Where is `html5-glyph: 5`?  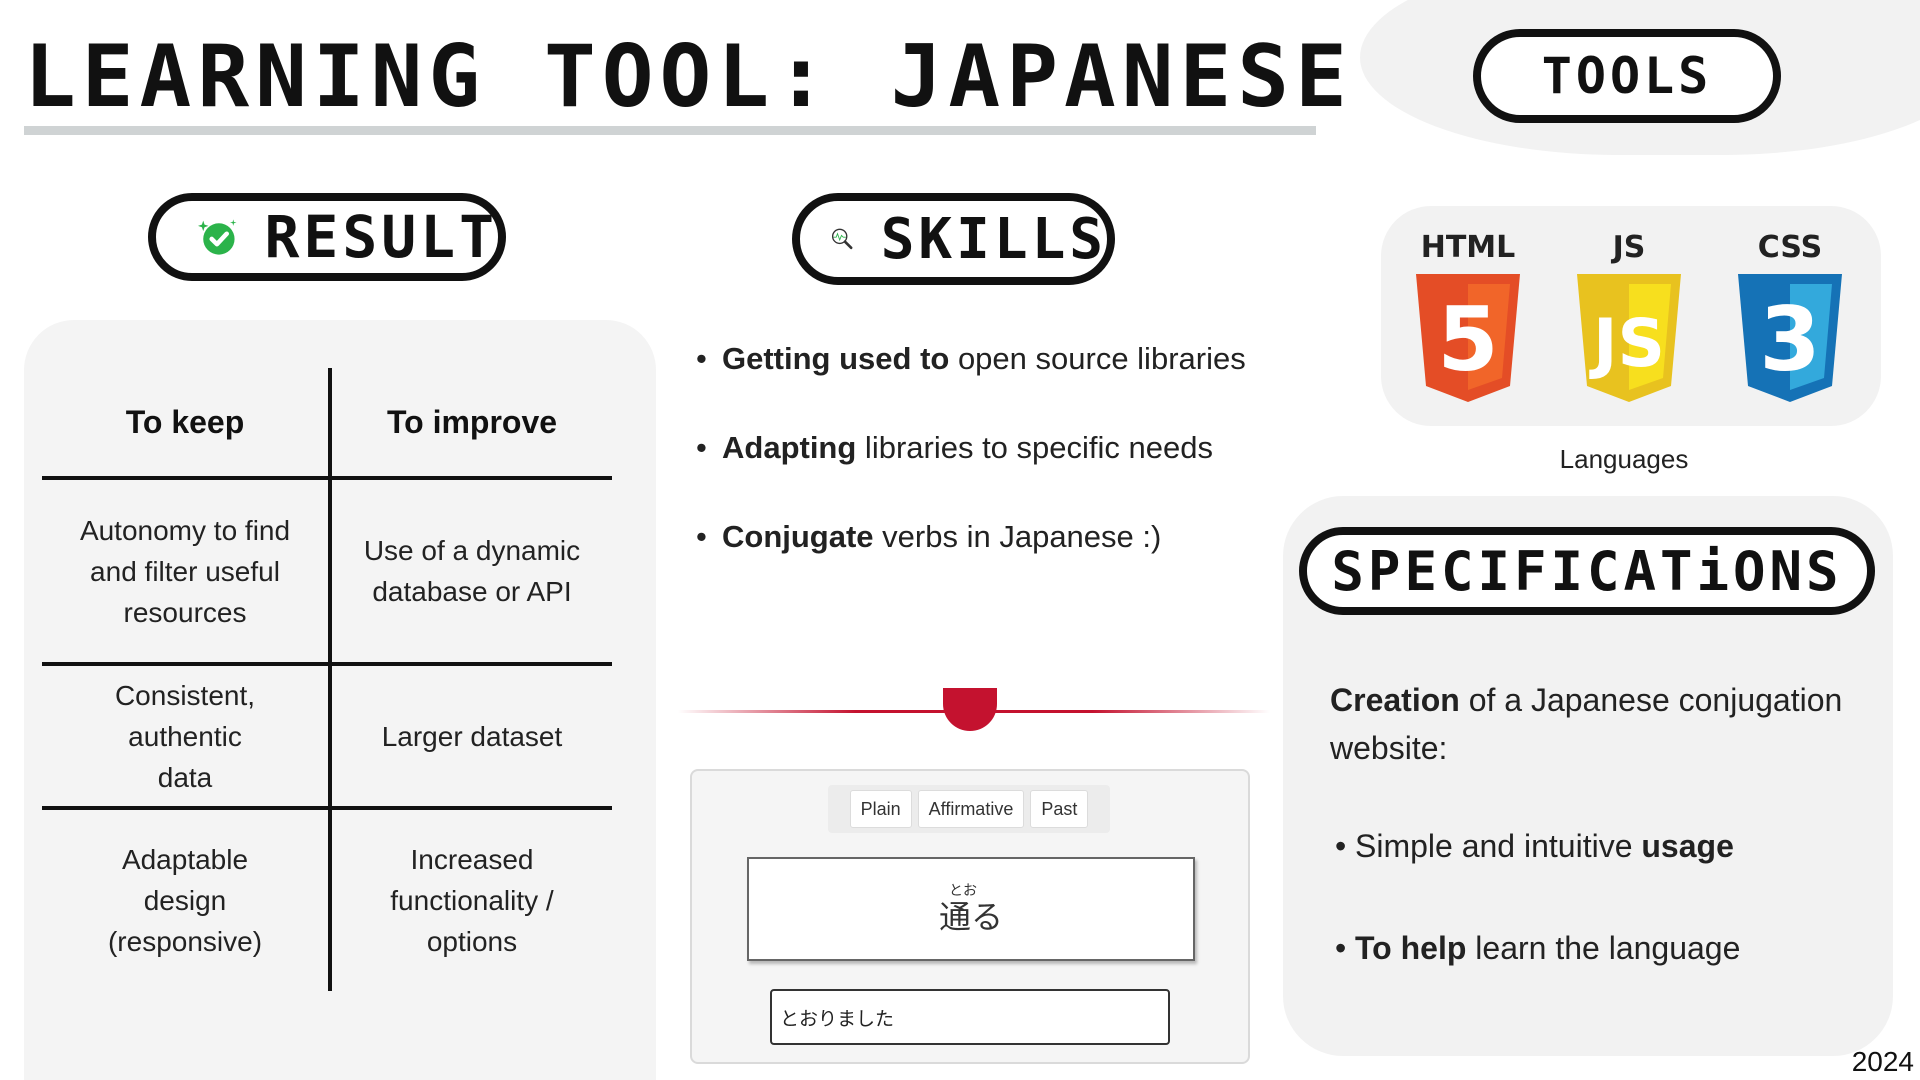 html5-glyph: 5 is located at coordinates (1467, 339).